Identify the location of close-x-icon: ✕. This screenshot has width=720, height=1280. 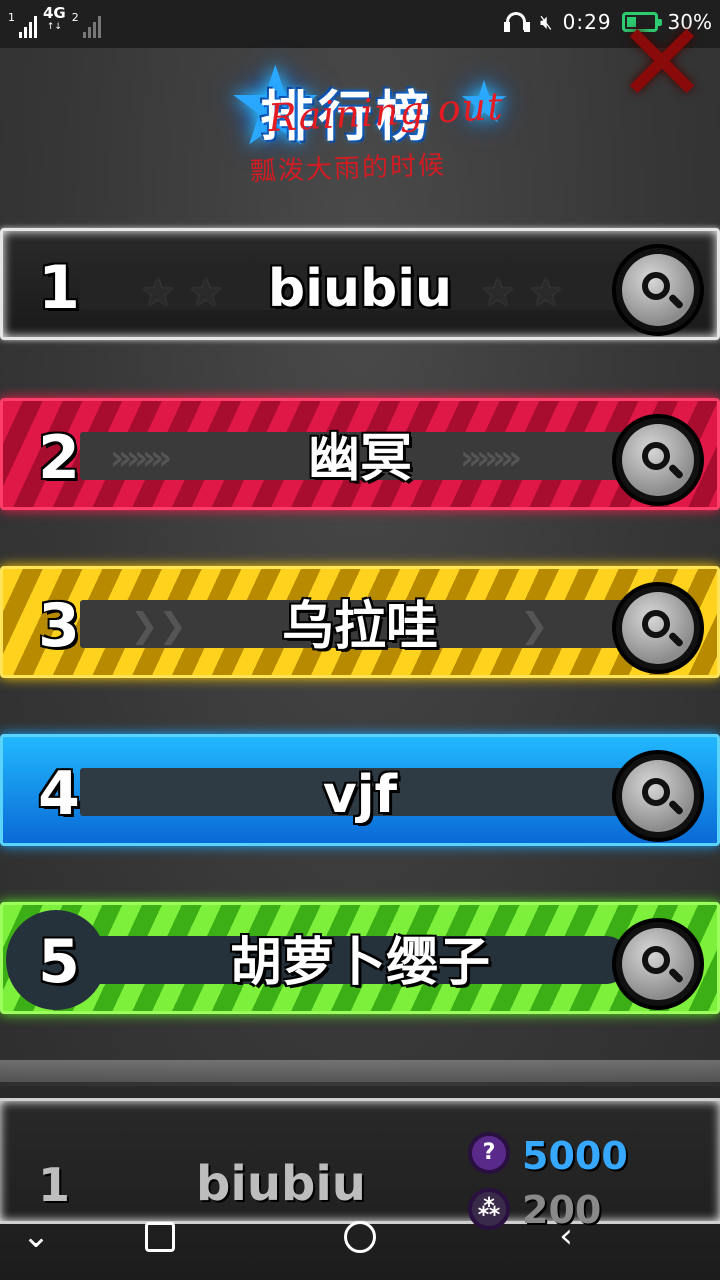
(662, 63).